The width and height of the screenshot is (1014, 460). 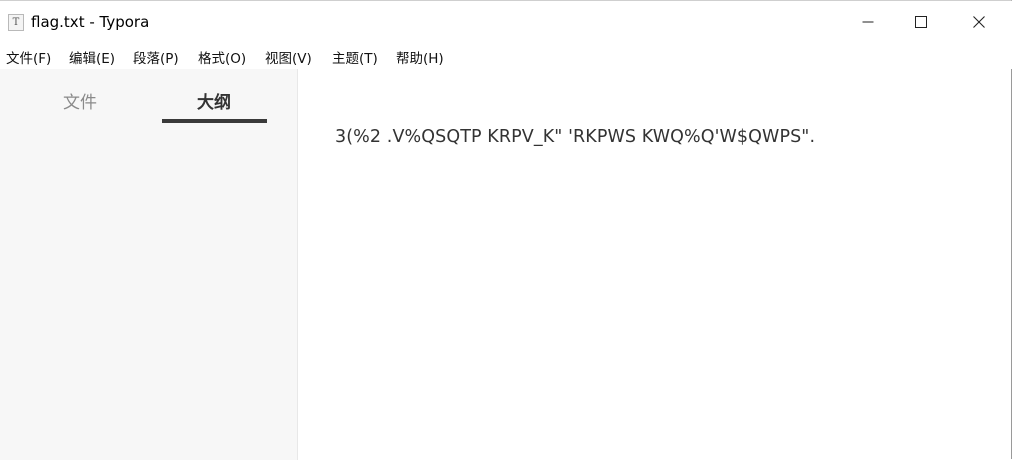 I want to click on maximize-icon, so click(x=921, y=22).